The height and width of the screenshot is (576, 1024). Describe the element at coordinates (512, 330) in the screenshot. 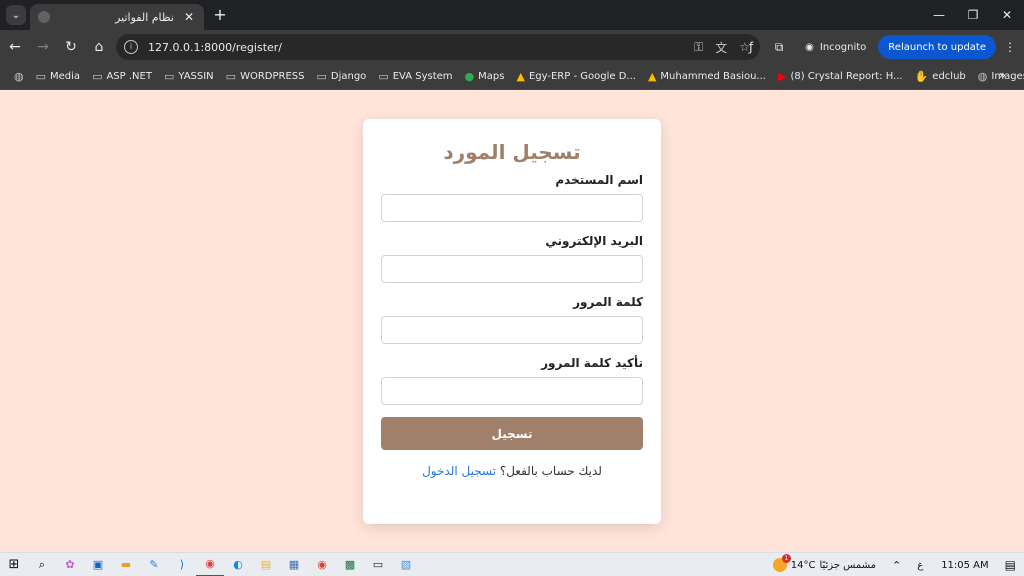

I see `password-input` at that location.